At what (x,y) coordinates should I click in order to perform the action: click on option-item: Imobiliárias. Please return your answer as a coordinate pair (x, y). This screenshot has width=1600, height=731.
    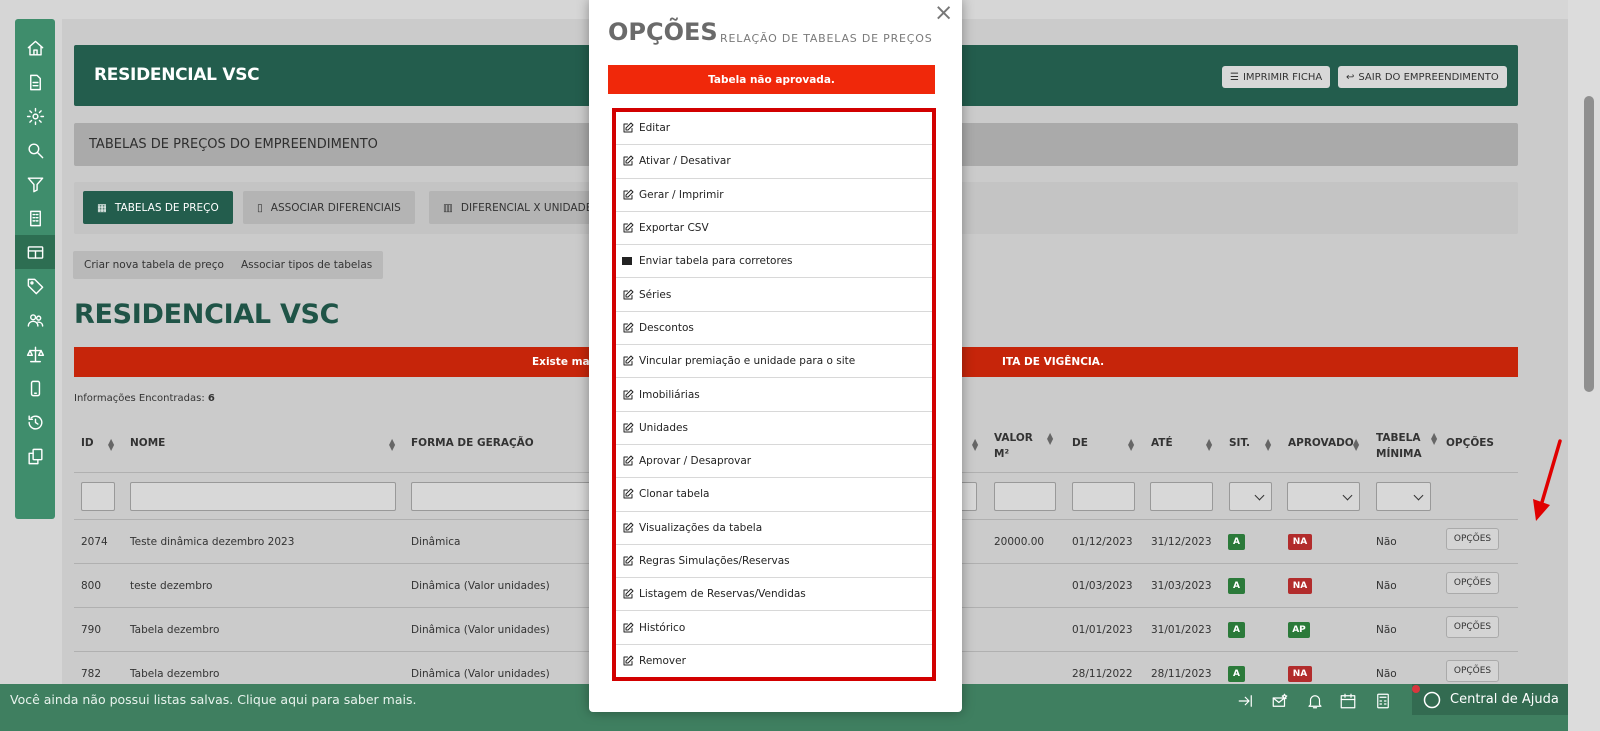
    Looking at the image, I should click on (774, 395).